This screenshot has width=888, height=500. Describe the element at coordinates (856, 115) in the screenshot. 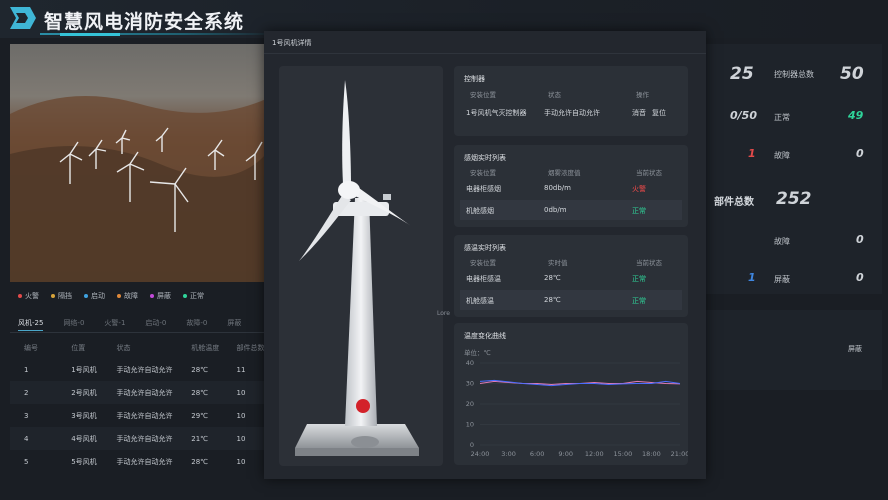

I see `normal-value: 49` at that location.